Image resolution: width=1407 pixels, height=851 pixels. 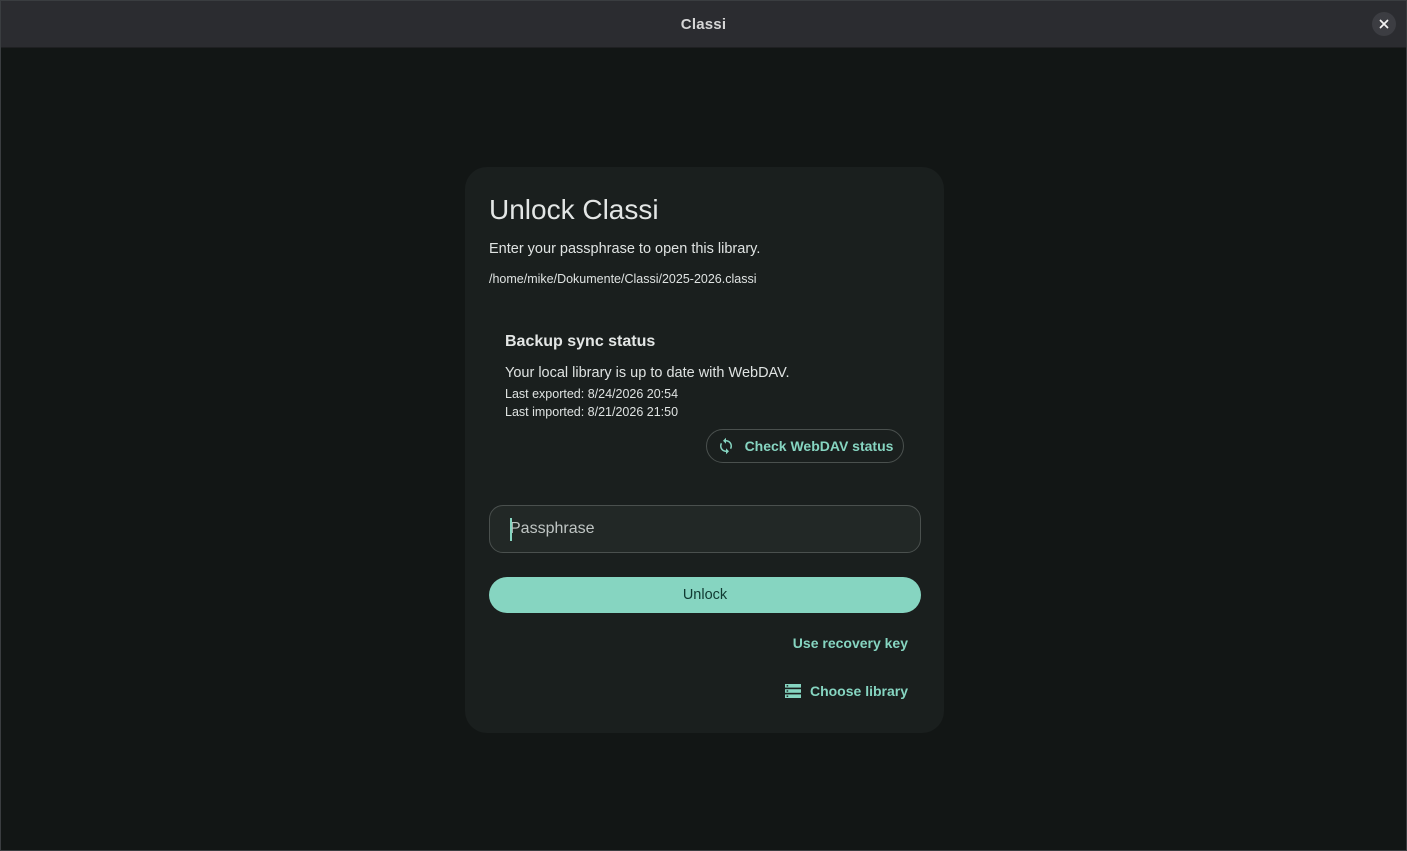 I want to click on check-webdav-status-label: Check WebDAV status, so click(x=819, y=446).